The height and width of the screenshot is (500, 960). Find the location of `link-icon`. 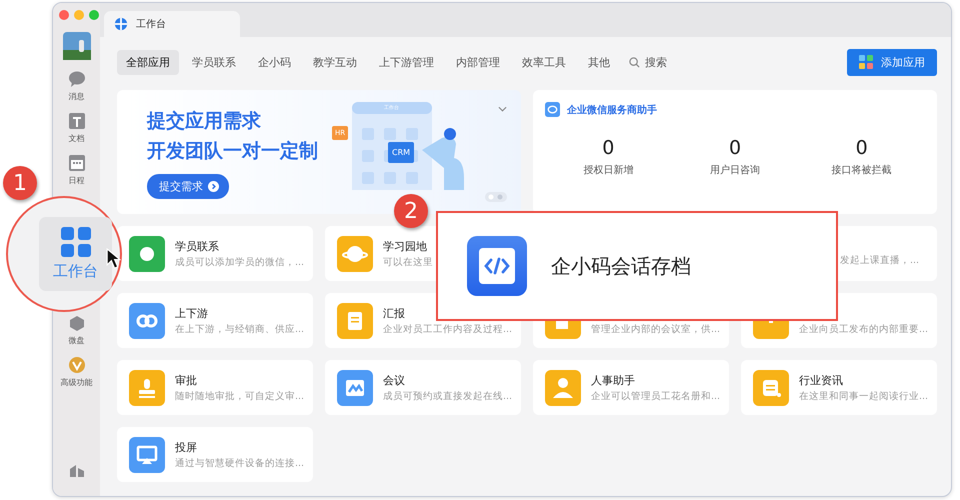

link-icon is located at coordinates (147, 320).